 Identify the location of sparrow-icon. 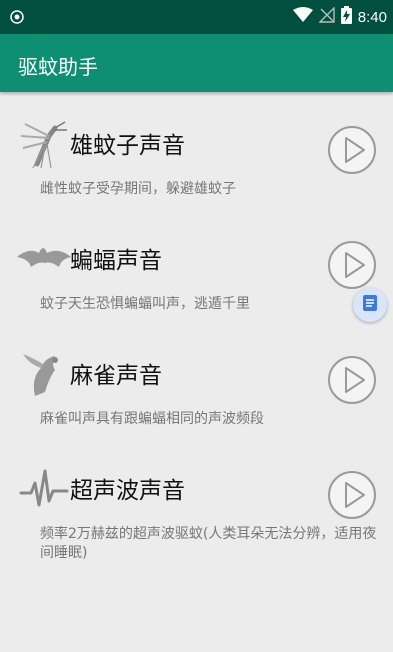
(44, 374).